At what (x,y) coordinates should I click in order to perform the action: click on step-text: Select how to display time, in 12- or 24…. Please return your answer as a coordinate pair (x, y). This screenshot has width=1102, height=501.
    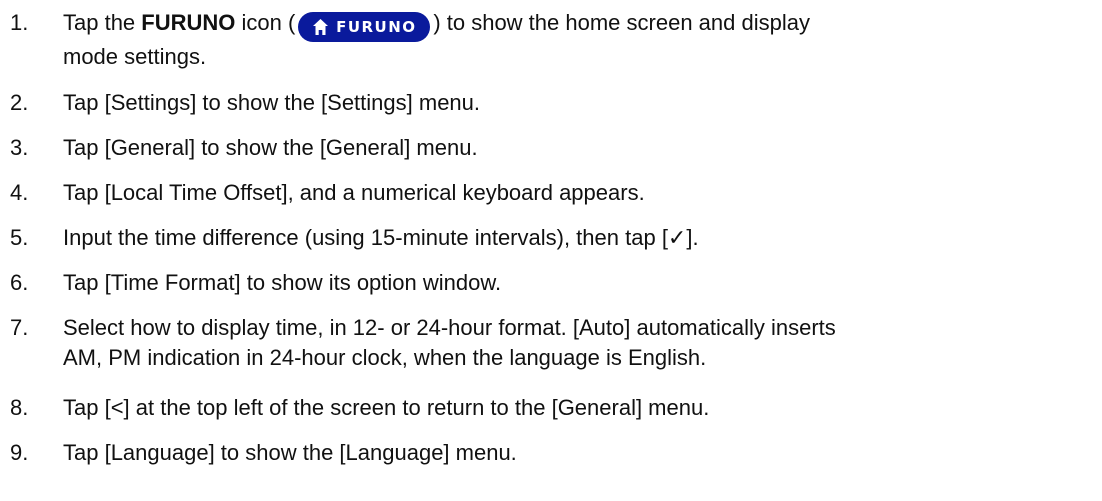
    Looking at the image, I should click on (578, 343).